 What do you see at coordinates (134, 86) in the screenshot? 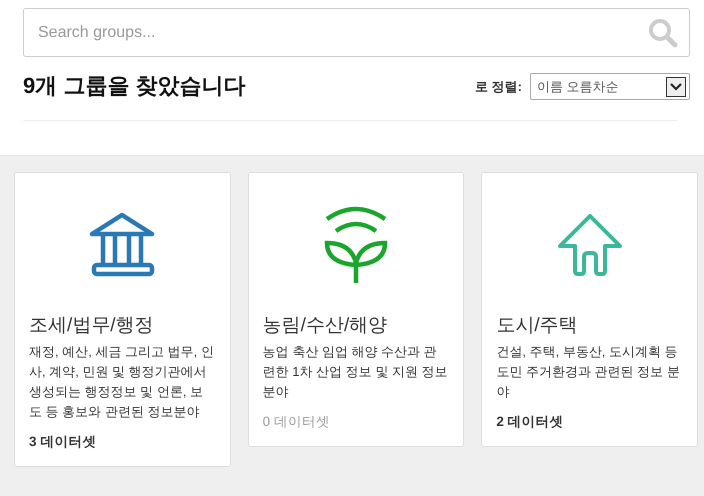
I see `results-heading: 9개 그룹을 찾았습니다` at bounding box center [134, 86].